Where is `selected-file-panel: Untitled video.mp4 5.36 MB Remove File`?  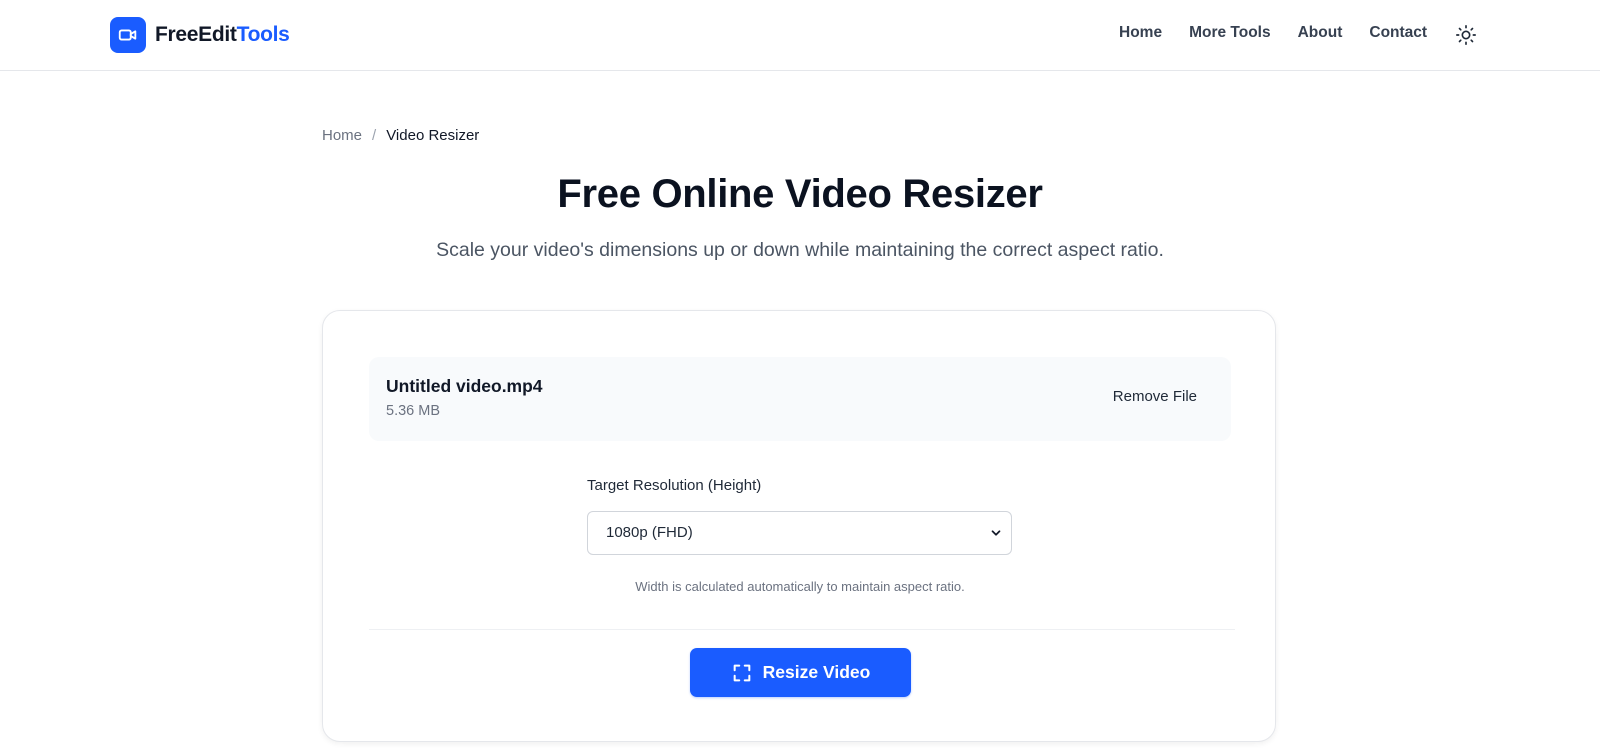
selected-file-panel: Untitled video.mp4 5.36 MB Remove File is located at coordinates (800, 399).